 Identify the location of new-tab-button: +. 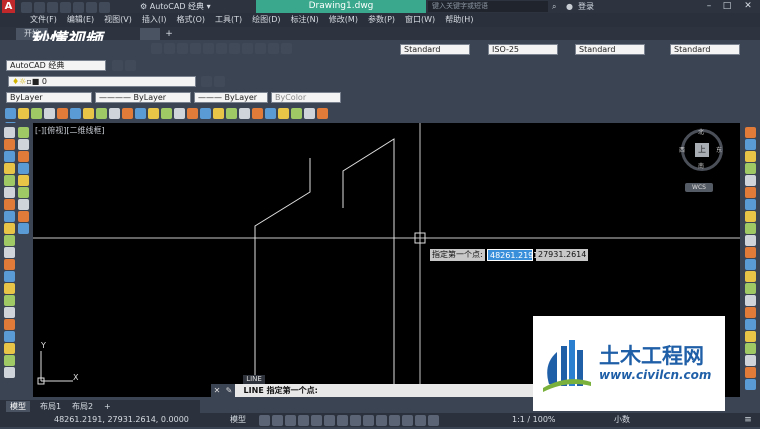
(169, 34).